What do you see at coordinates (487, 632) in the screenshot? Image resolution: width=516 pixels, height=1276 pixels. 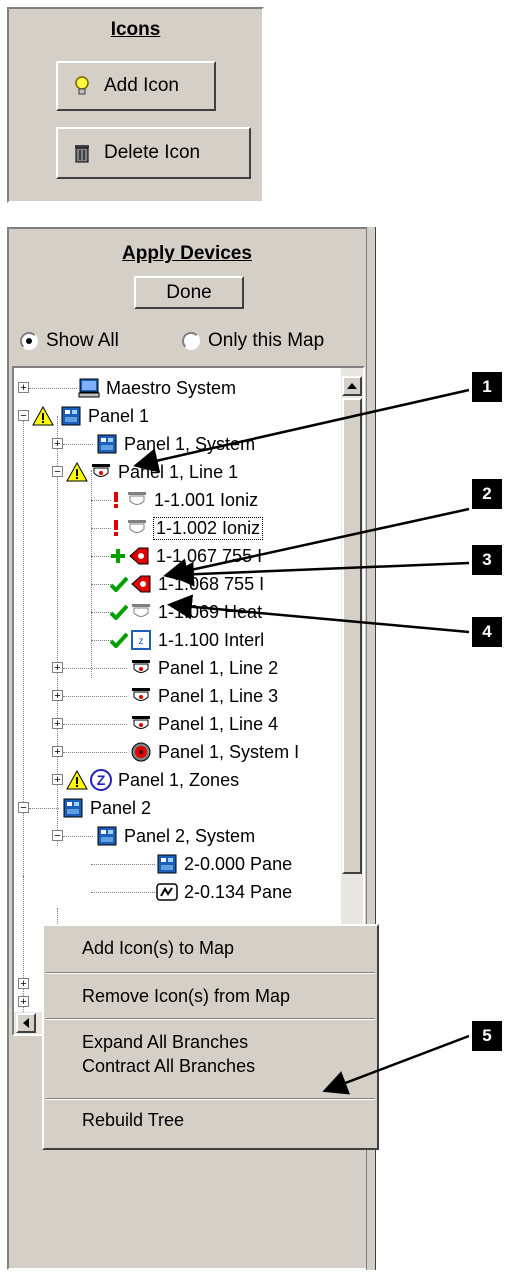 I see `callout-4: 4` at bounding box center [487, 632].